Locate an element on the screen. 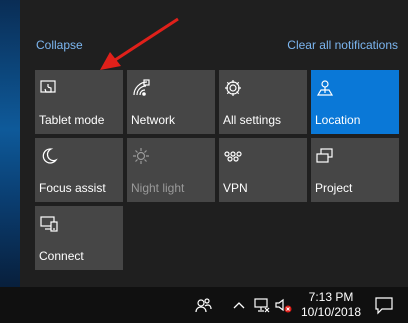  tile-vpn: VPN is located at coordinates (263, 170).